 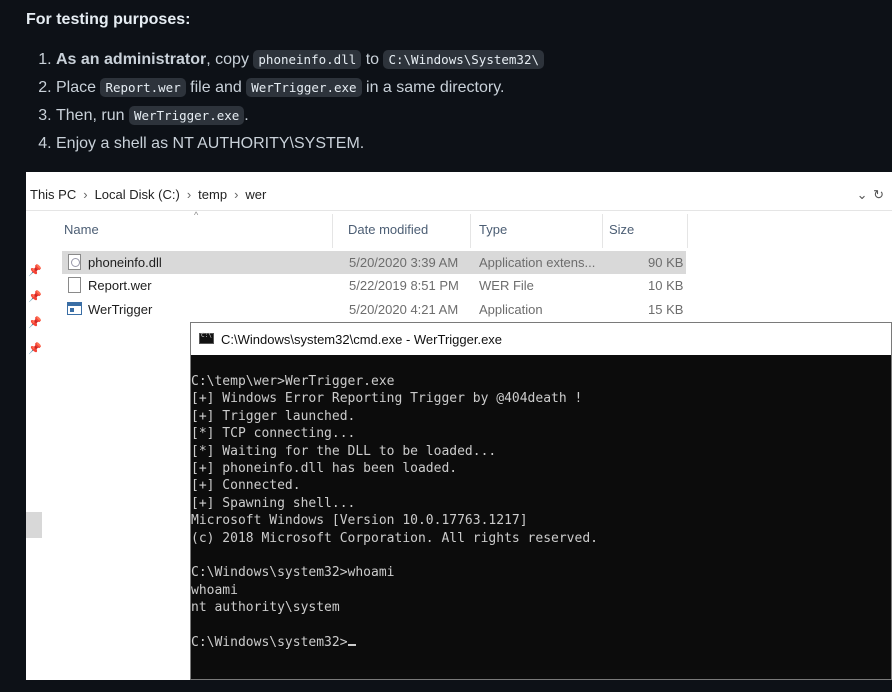 I want to click on breadcrumb-item: Local Disk (C:), so click(x=137, y=194).